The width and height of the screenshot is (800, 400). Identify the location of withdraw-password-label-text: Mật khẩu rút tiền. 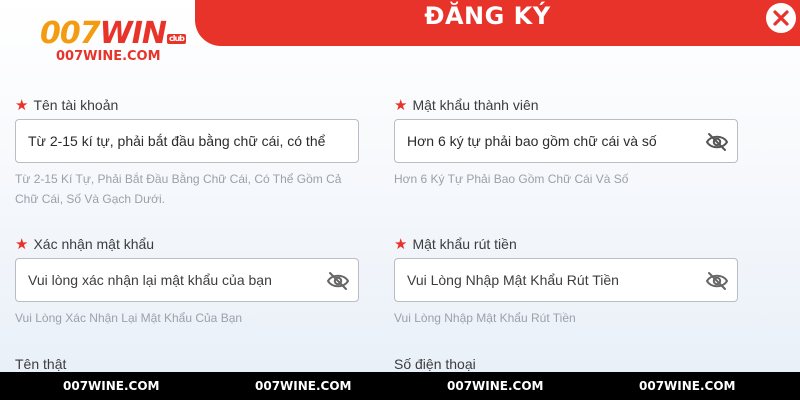
(464, 244).